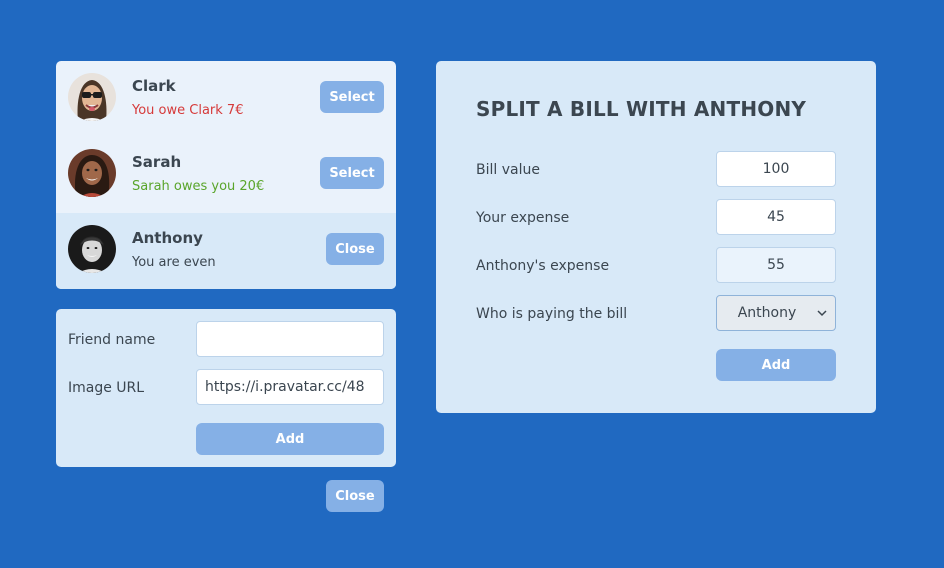 The height and width of the screenshot is (568, 944). What do you see at coordinates (508, 170) in the screenshot?
I see `bill-value-label: Bill value` at bounding box center [508, 170].